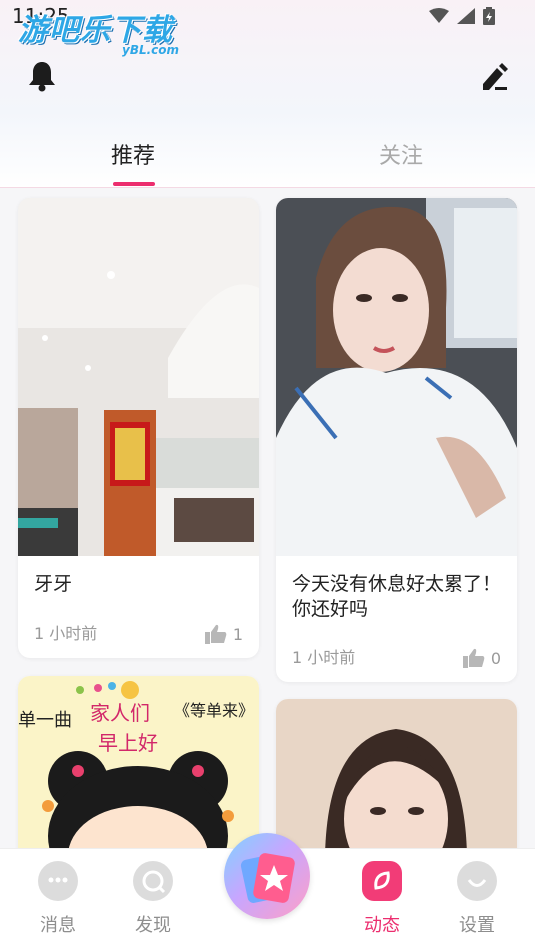 This screenshot has width=535, height=951. I want to click on watermark-logo: 游吧乐下载 yBL.com, so click(99, 35).